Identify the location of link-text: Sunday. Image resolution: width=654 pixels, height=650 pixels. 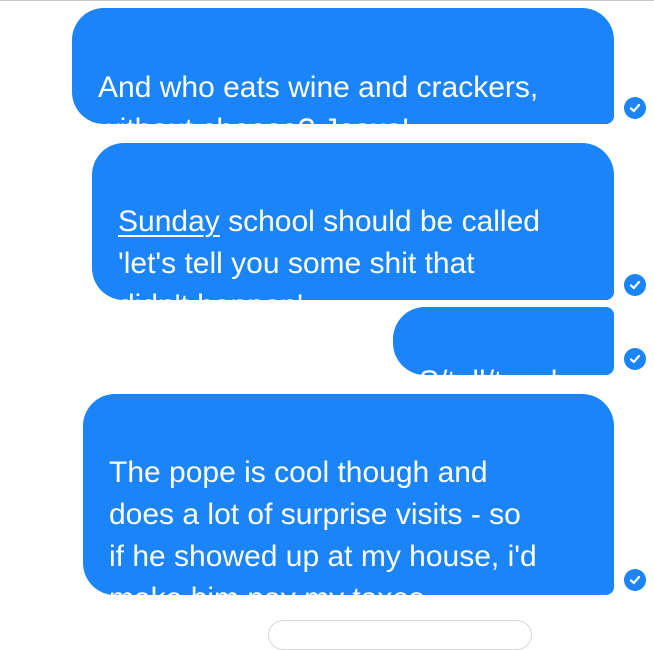
(169, 221).